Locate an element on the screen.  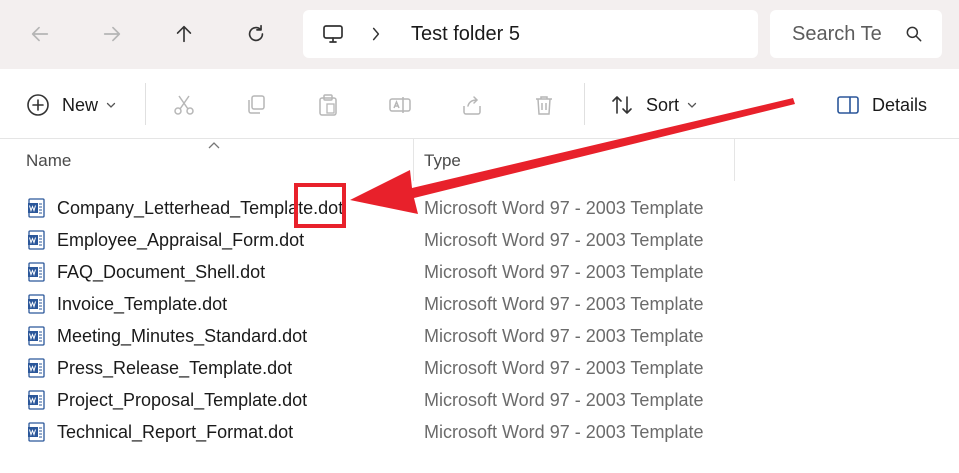
paste-button is located at coordinates (328, 105).